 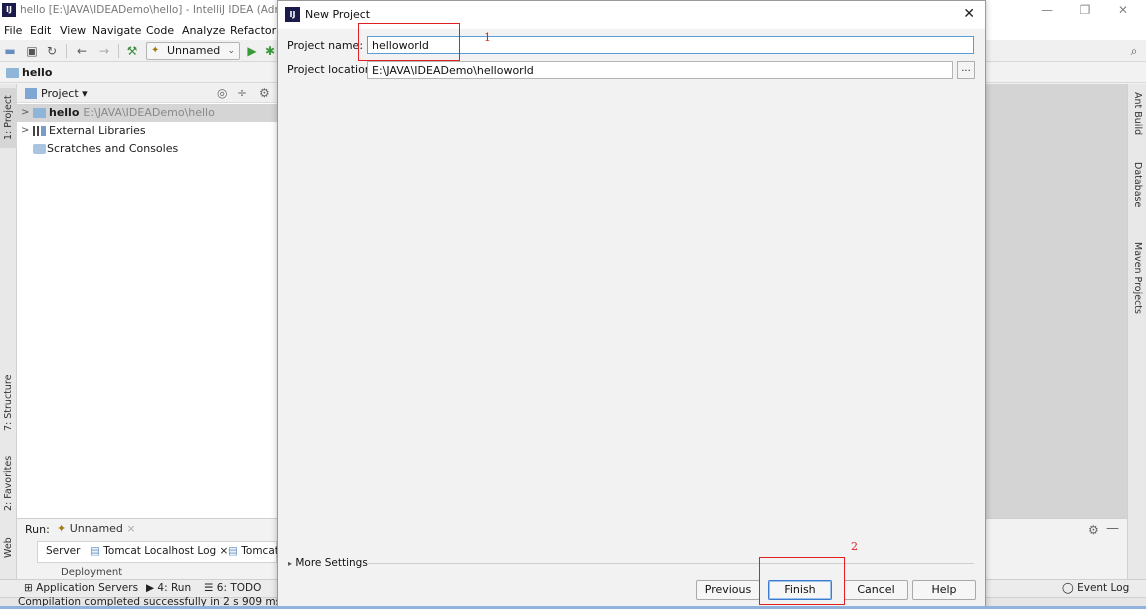 I want to click on menu-file: File, so click(x=13, y=30).